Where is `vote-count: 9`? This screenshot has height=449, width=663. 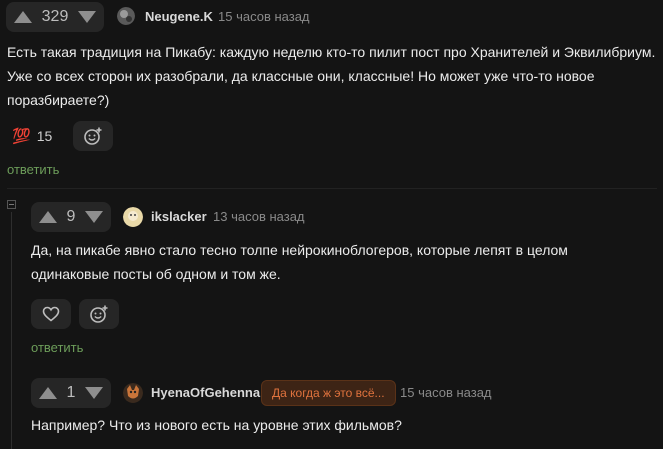 vote-count: 9 is located at coordinates (71, 216).